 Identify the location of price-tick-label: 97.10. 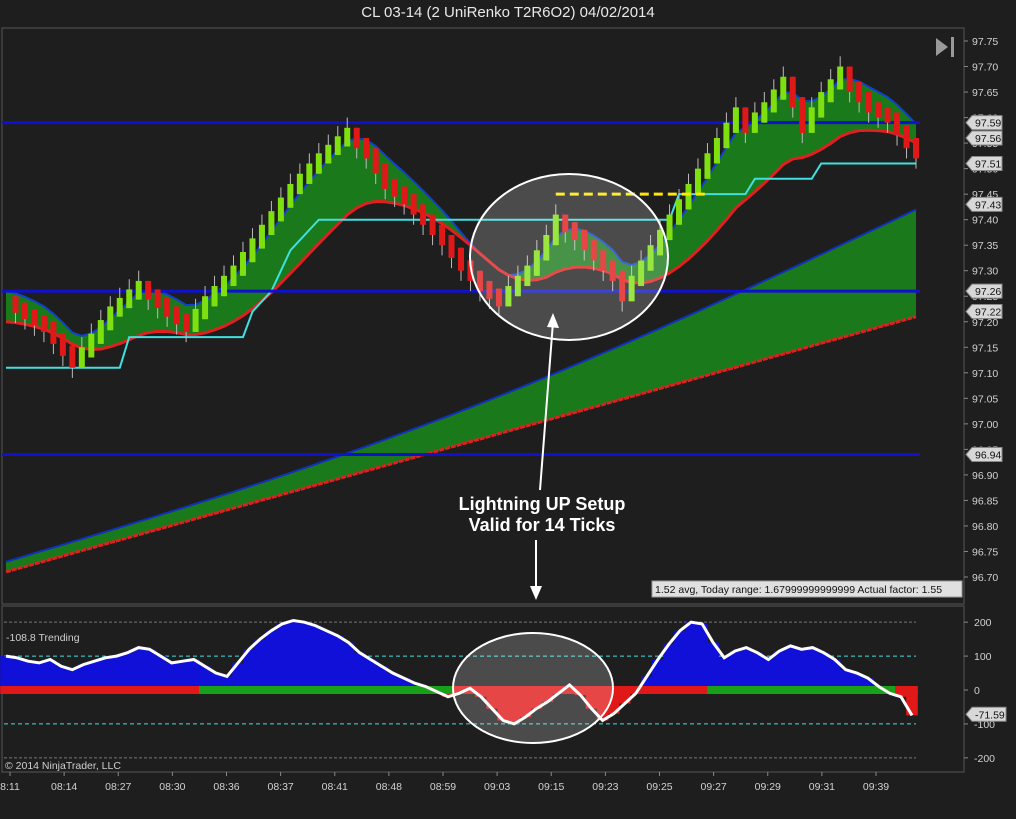
(985, 374).